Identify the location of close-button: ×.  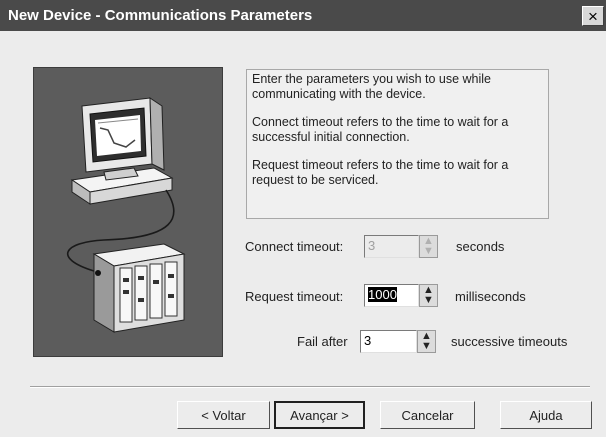
(593, 16).